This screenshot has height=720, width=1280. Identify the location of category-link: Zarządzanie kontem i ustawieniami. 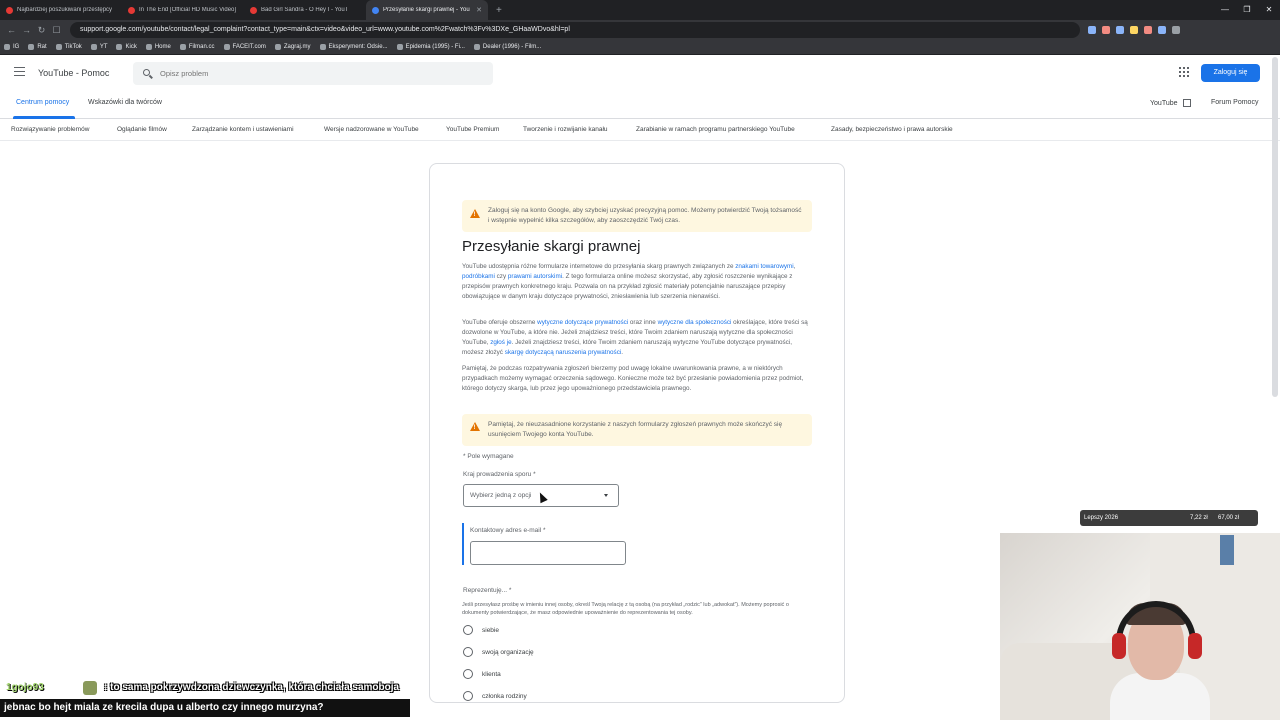
(243, 129).